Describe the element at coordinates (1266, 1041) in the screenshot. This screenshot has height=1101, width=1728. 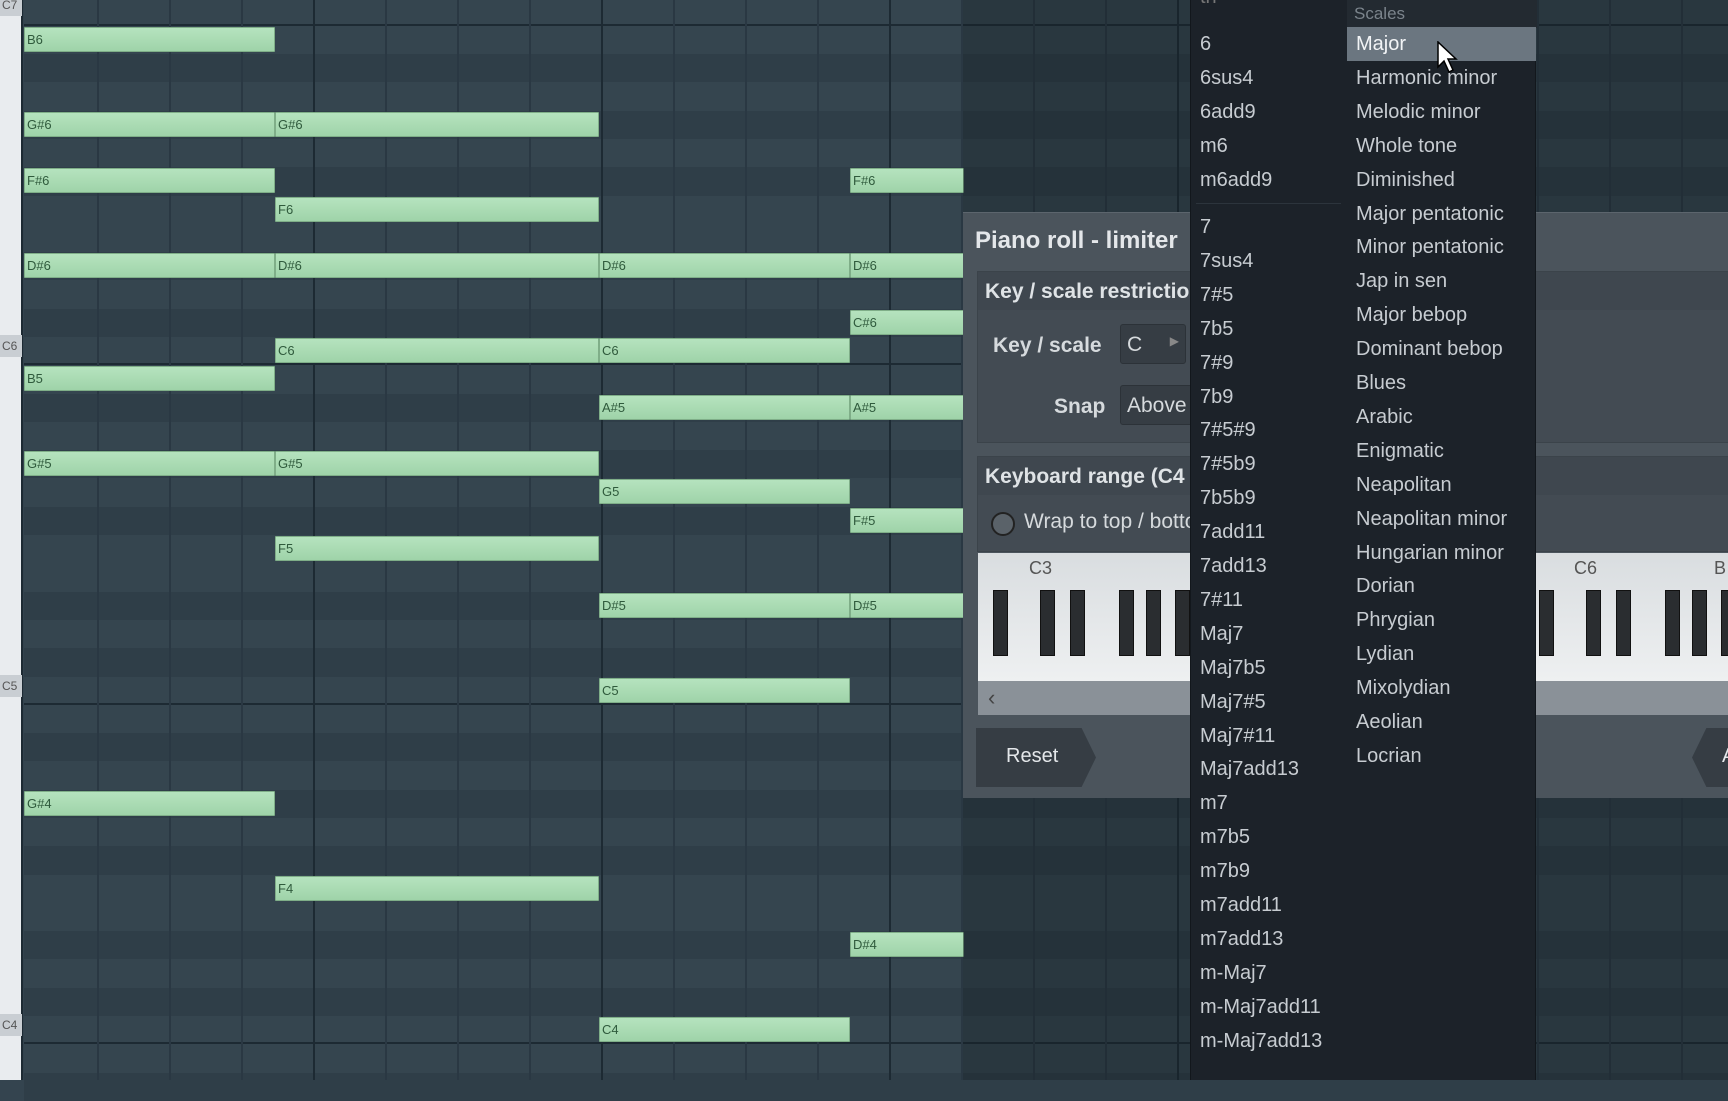
I see `menu-item: m-Maj7add13` at that location.